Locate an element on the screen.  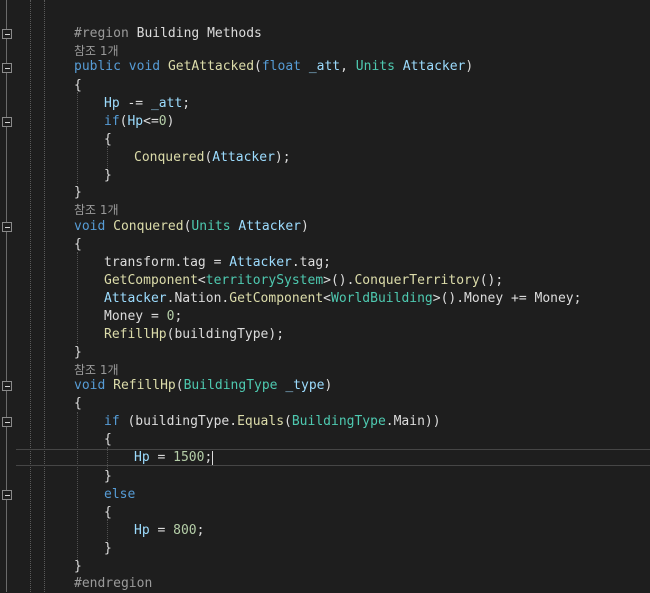
collapse-method-conquered-icon is located at coordinates (7, 227).